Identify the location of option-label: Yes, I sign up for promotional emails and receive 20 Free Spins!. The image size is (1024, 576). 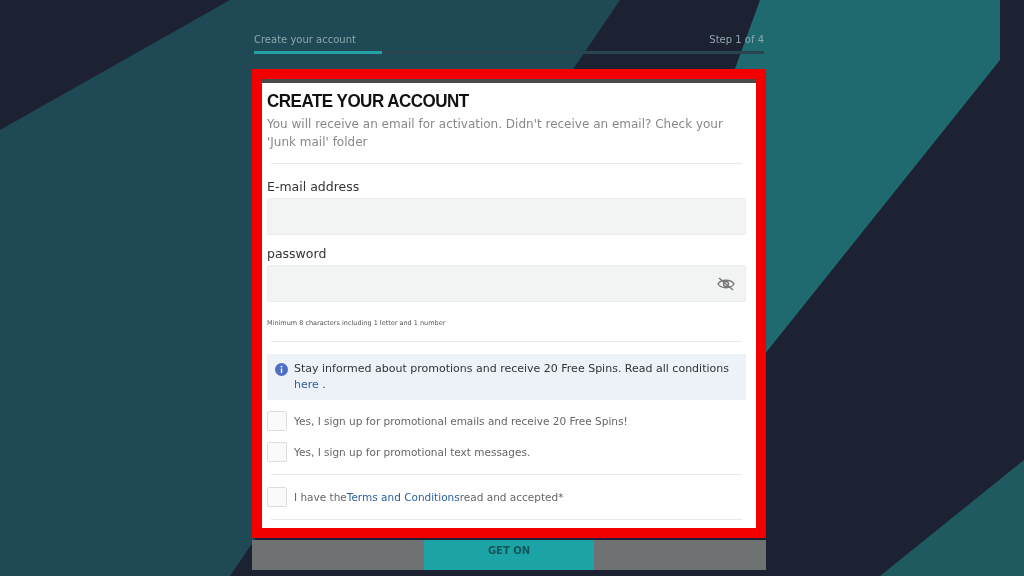
(461, 421).